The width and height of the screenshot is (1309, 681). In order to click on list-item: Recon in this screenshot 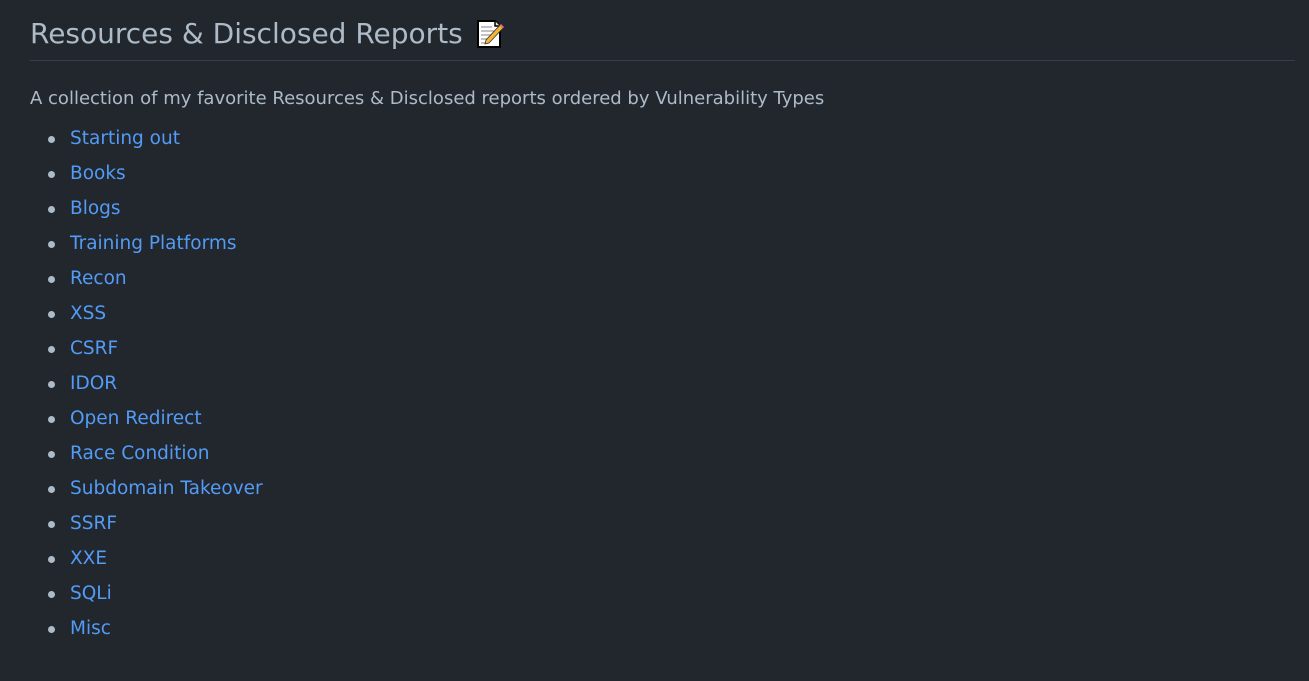, I will do `click(662, 282)`.